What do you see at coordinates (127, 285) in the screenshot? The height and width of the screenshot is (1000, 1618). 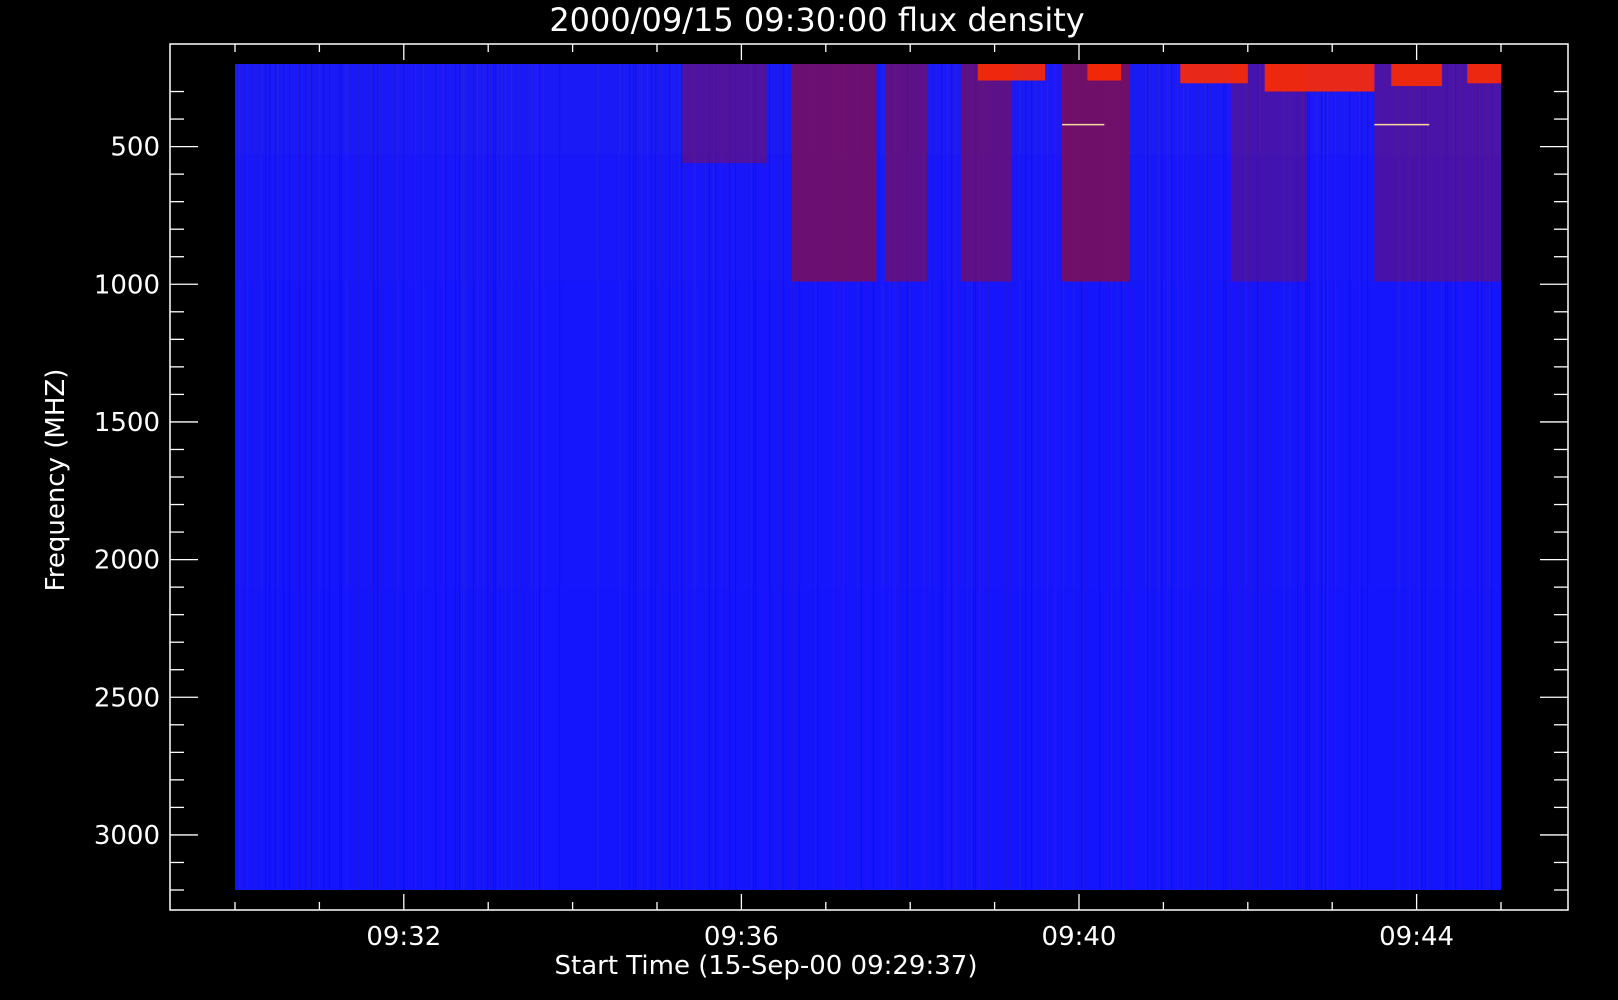 I see `y-tick-label: 1000` at bounding box center [127, 285].